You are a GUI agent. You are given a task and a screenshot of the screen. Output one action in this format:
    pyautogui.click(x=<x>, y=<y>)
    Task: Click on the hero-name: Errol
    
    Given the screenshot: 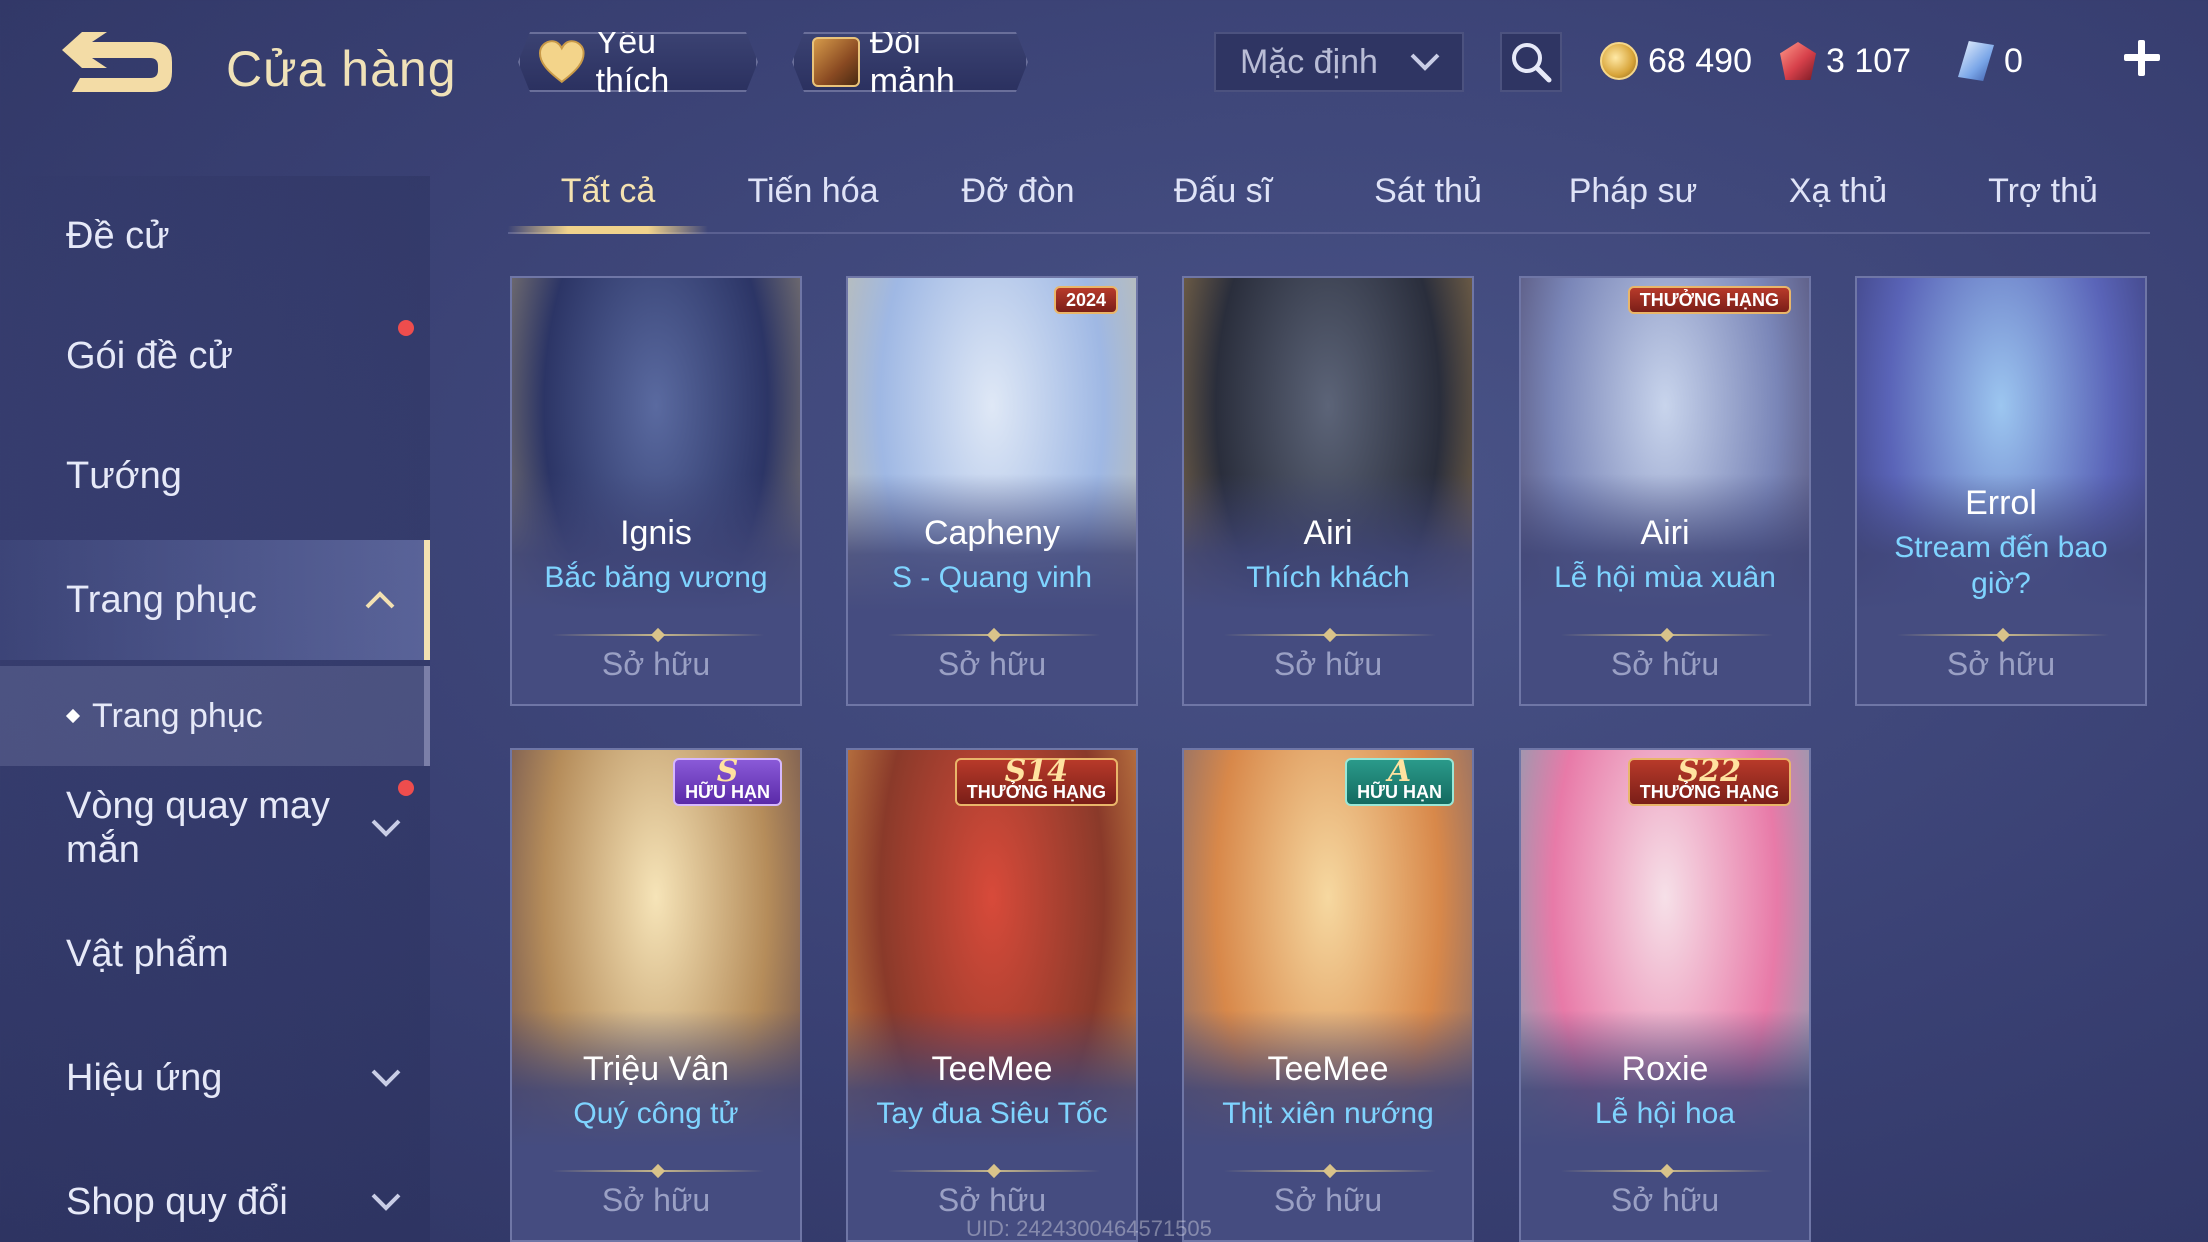 What is the action you would take?
    pyautogui.click(x=2001, y=503)
    